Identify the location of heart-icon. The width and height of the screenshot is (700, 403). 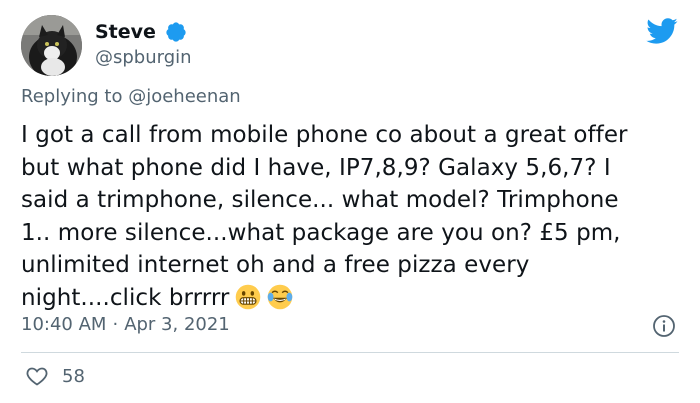
(37, 376).